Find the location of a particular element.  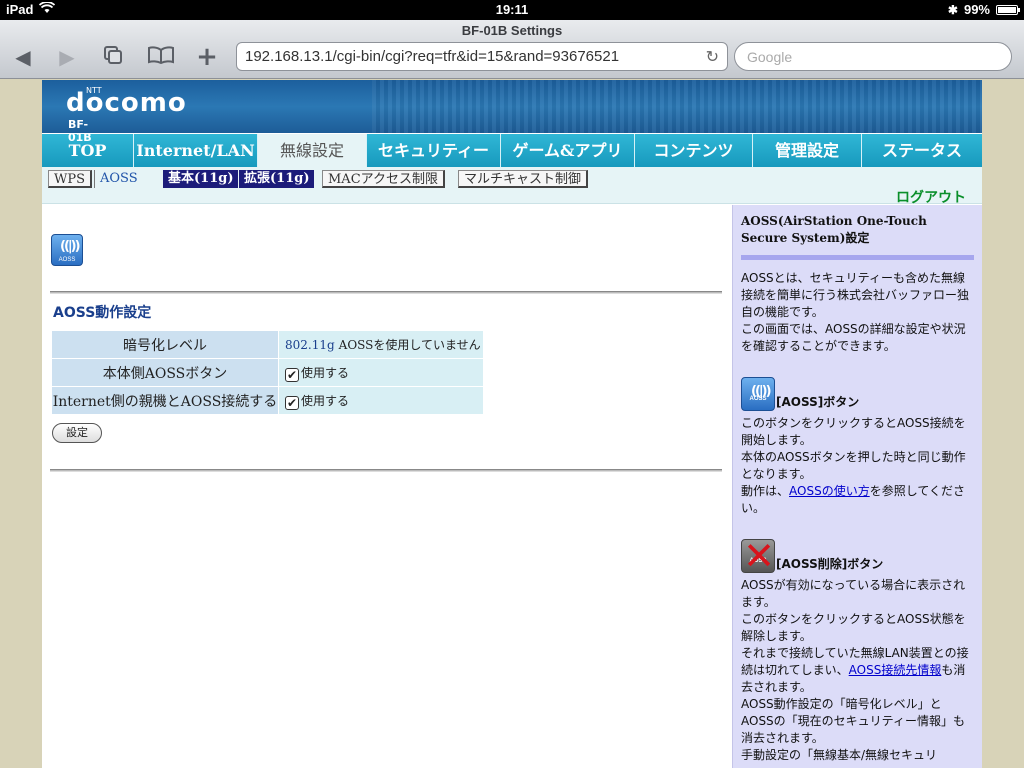

aoss-button-checkbox: ✔ is located at coordinates (292, 374).